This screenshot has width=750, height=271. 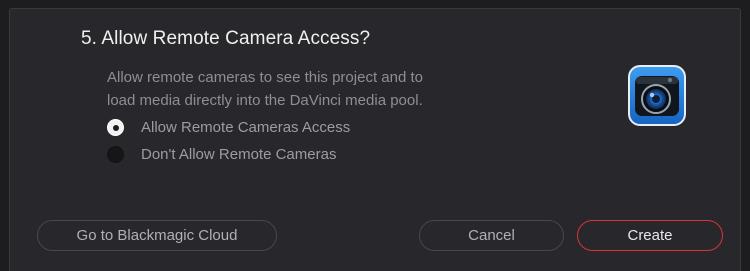 What do you see at coordinates (115, 154) in the screenshot?
I see `radio-unselected-icon` at bounding box center [115, 154].